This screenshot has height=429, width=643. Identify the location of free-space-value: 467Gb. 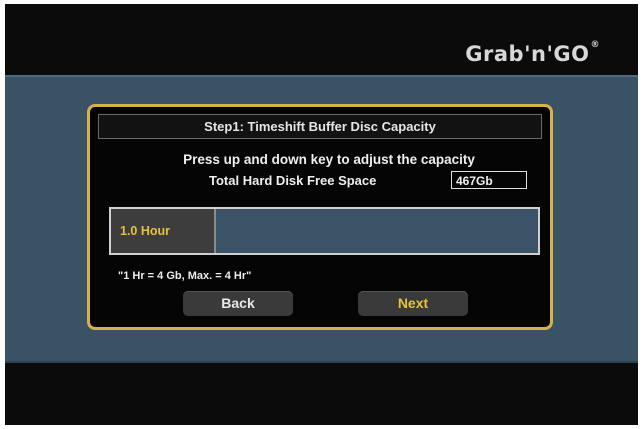
(489, 180).